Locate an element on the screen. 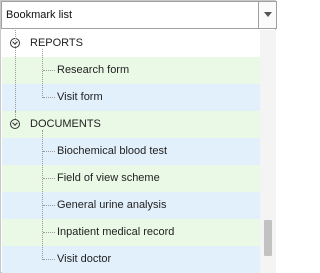  tree-item-inpatient-medical-record: Inpatient medical record is located at coordinates (131, 232).